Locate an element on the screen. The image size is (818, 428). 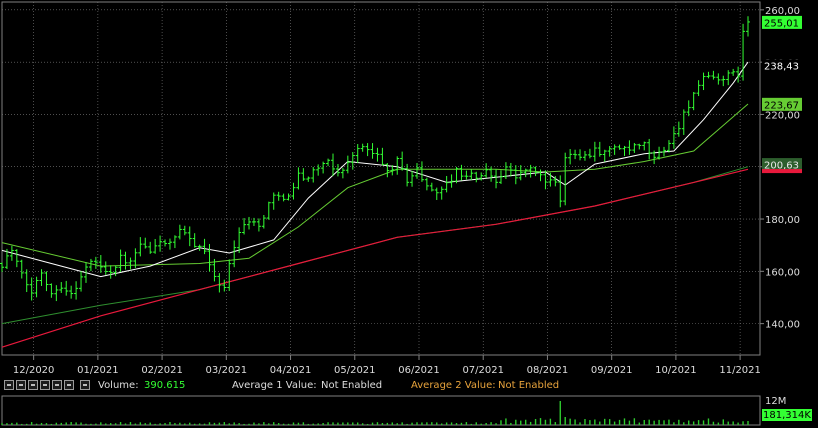
x-tick-label: 04/2021 is located at coordinates (291, 370).